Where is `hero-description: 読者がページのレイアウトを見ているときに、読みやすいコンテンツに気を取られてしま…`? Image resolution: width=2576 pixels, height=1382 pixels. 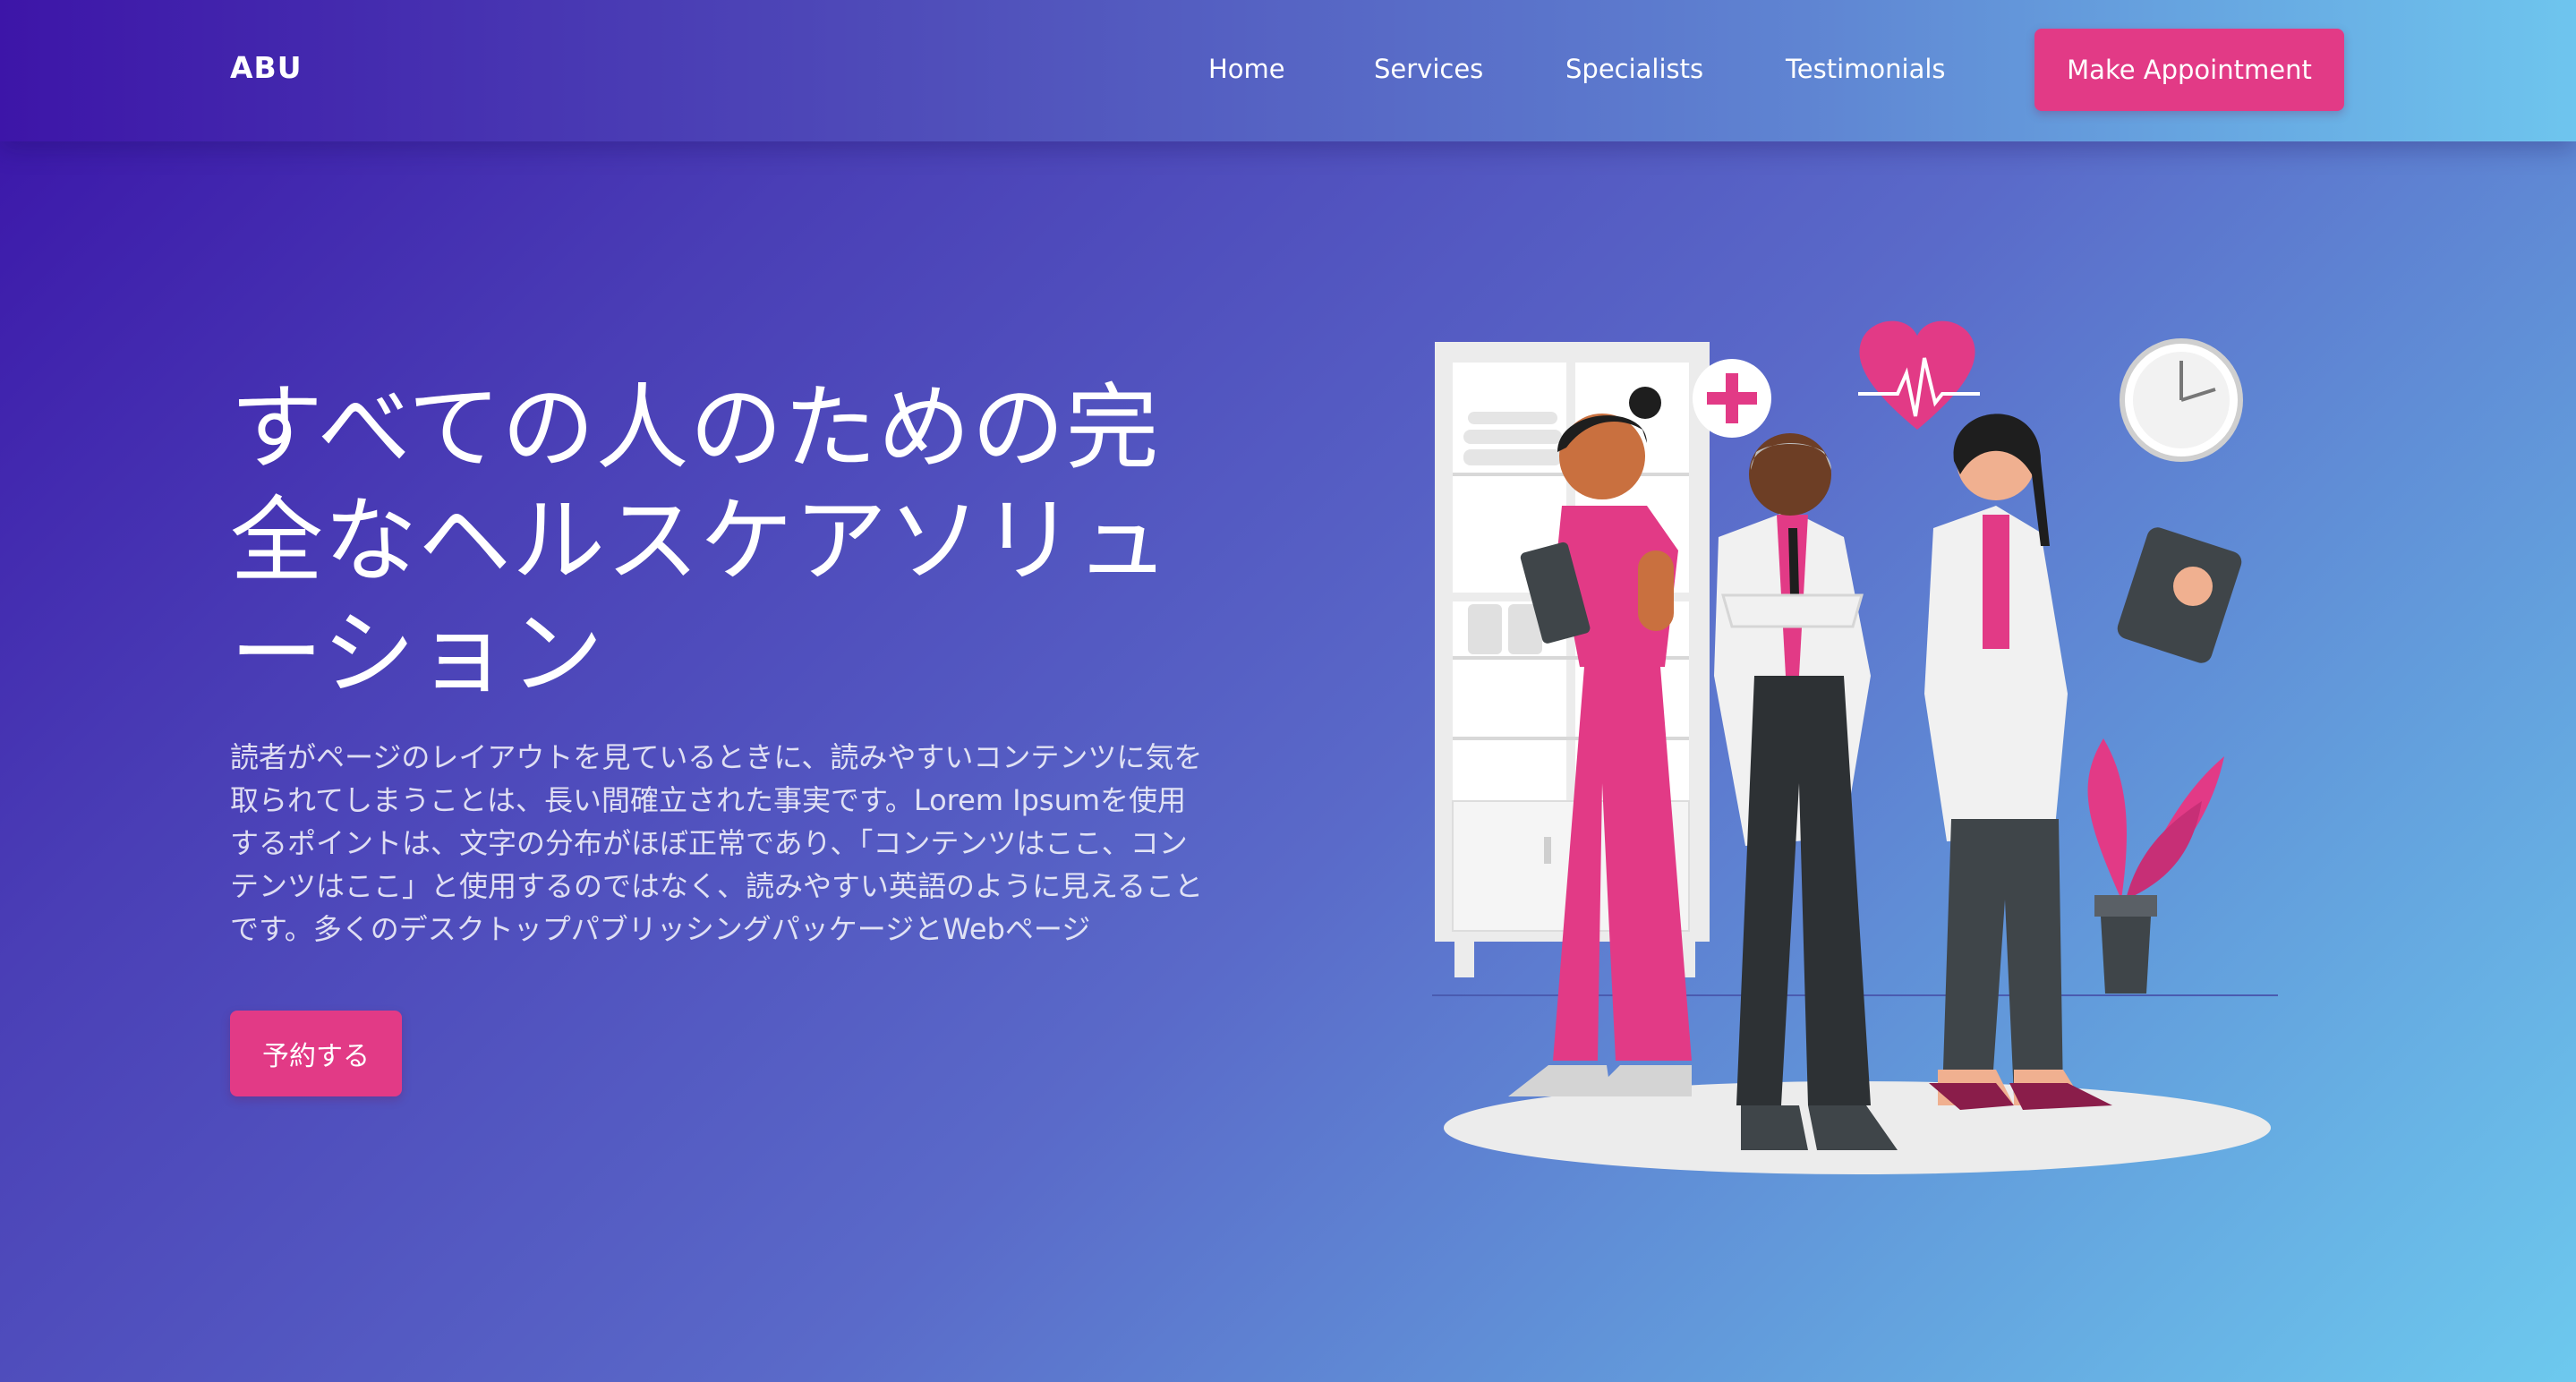 hero-description: 読者がページのレイアウトを見ているときに、読みやすいコンテンツに気を取られてしま… is located at coordinates (717, 843).